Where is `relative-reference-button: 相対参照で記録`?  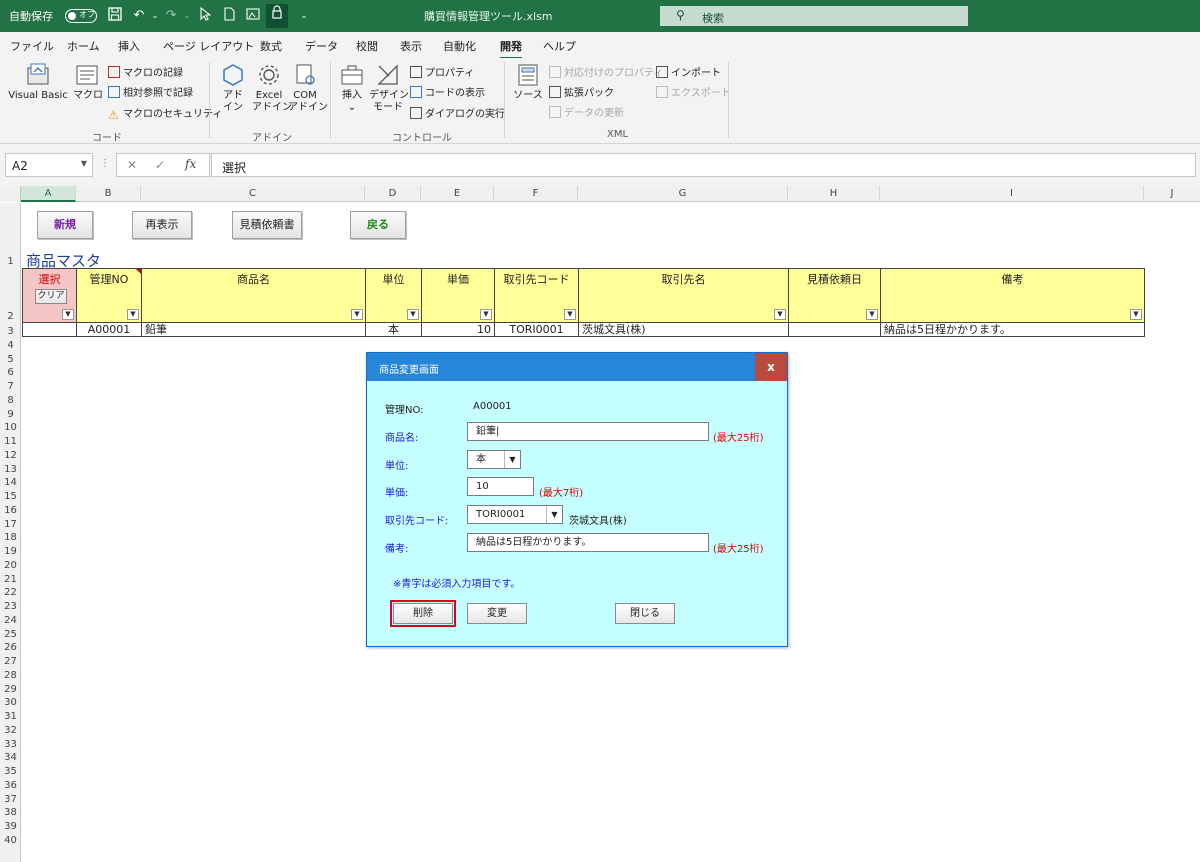
relative-reference-button: 相対参照で記録 is located at coordinates (150, 91).